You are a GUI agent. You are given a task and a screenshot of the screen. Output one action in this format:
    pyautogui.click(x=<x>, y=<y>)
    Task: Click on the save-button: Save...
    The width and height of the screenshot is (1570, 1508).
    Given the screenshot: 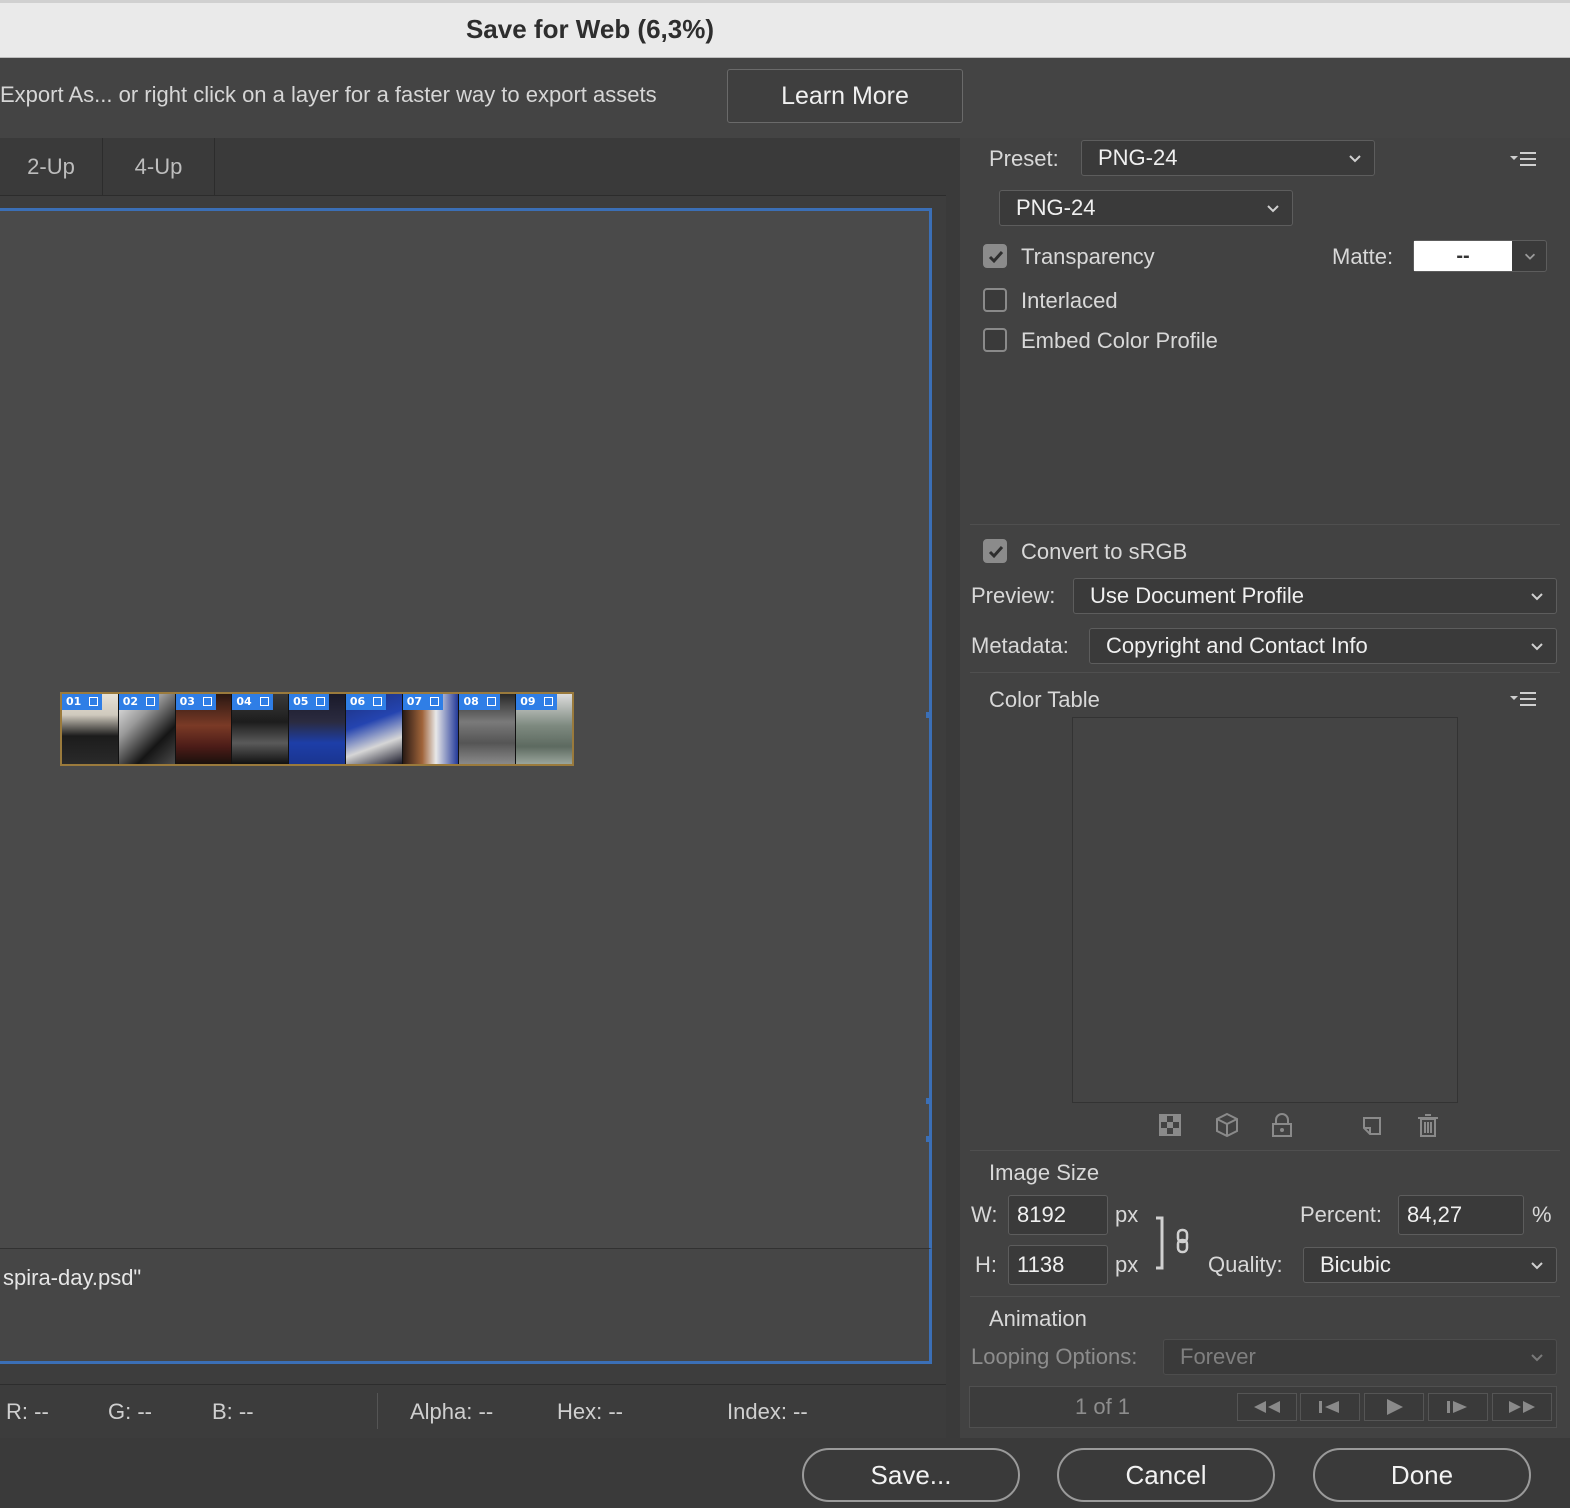 What is the action you would take?
    pyautogui.click(x=911, y=1475)
    